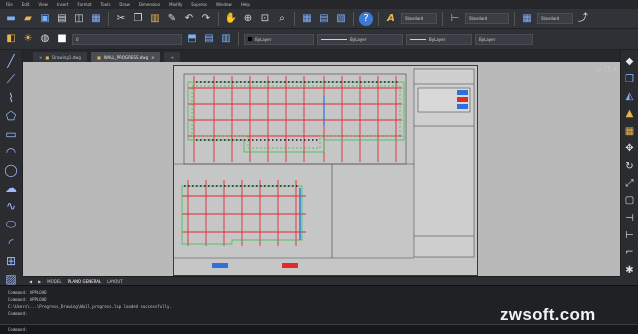 This screenshot has width=638, height=334. What do you see at coordinates (155, 19) in the screenshot?
I see `paste-icon: ▥` at bounding box center [155, 19].